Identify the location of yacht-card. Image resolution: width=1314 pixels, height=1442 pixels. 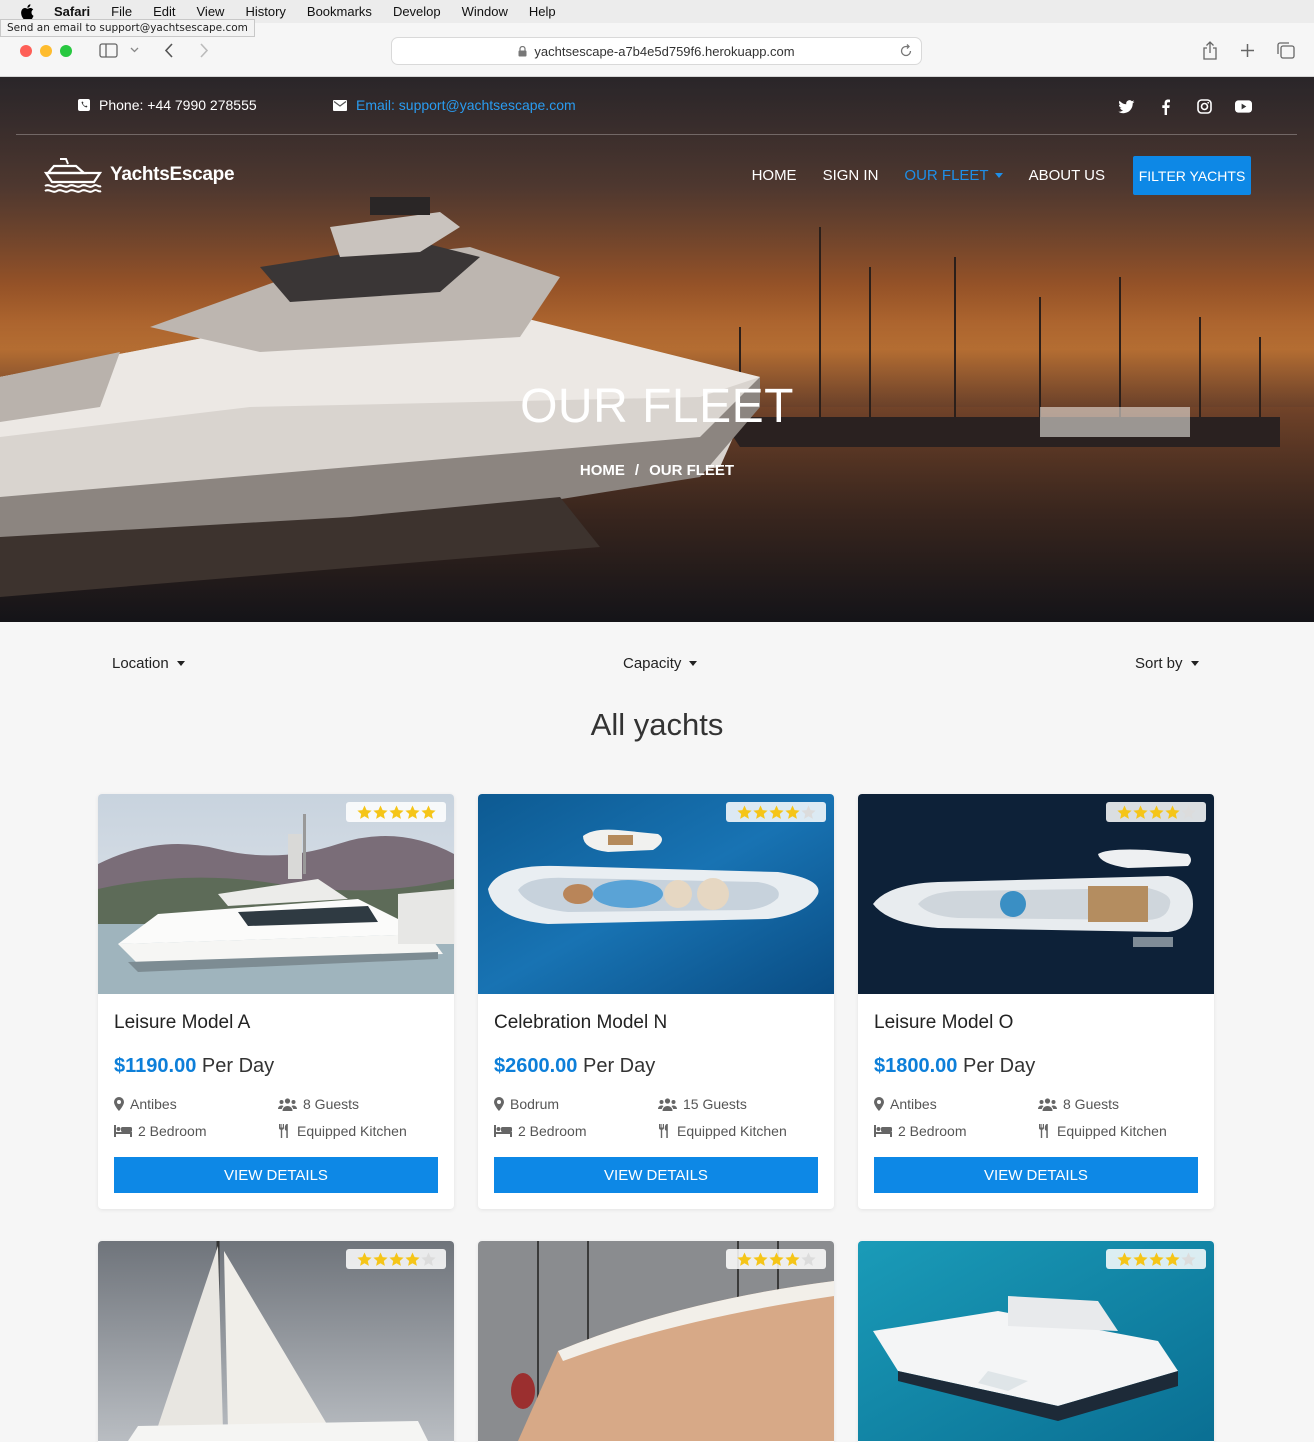
(276, 1341).